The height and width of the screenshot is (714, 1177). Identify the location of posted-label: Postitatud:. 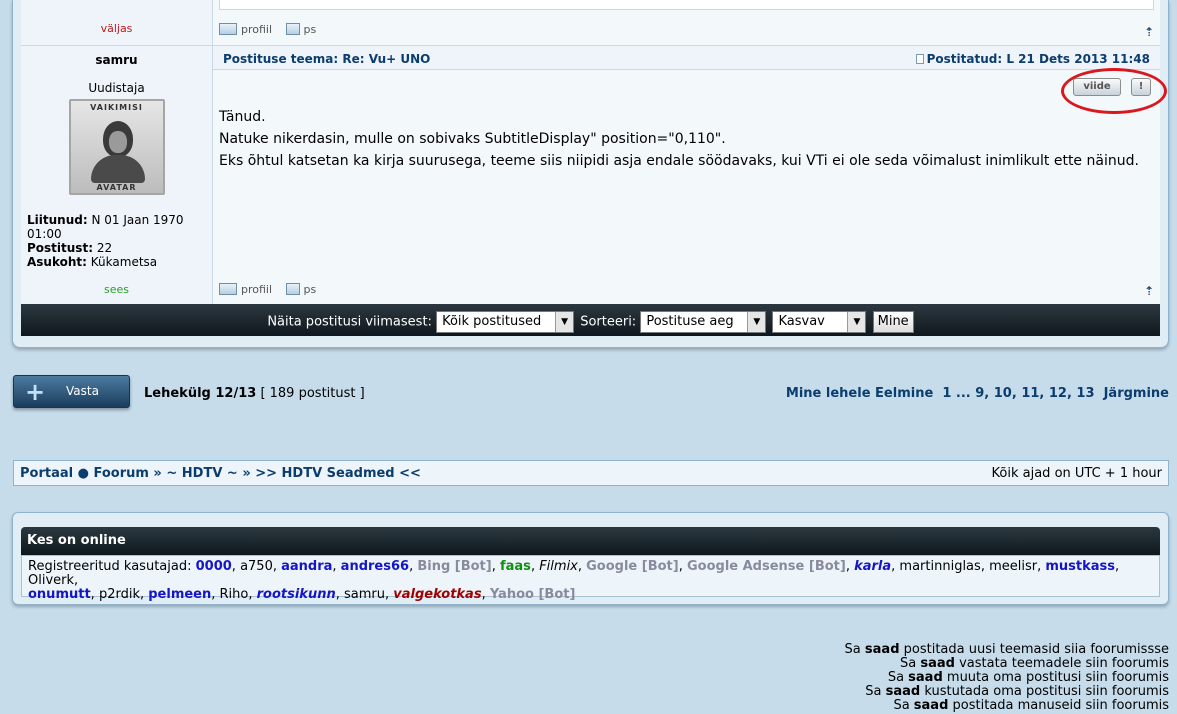
(964, 59).